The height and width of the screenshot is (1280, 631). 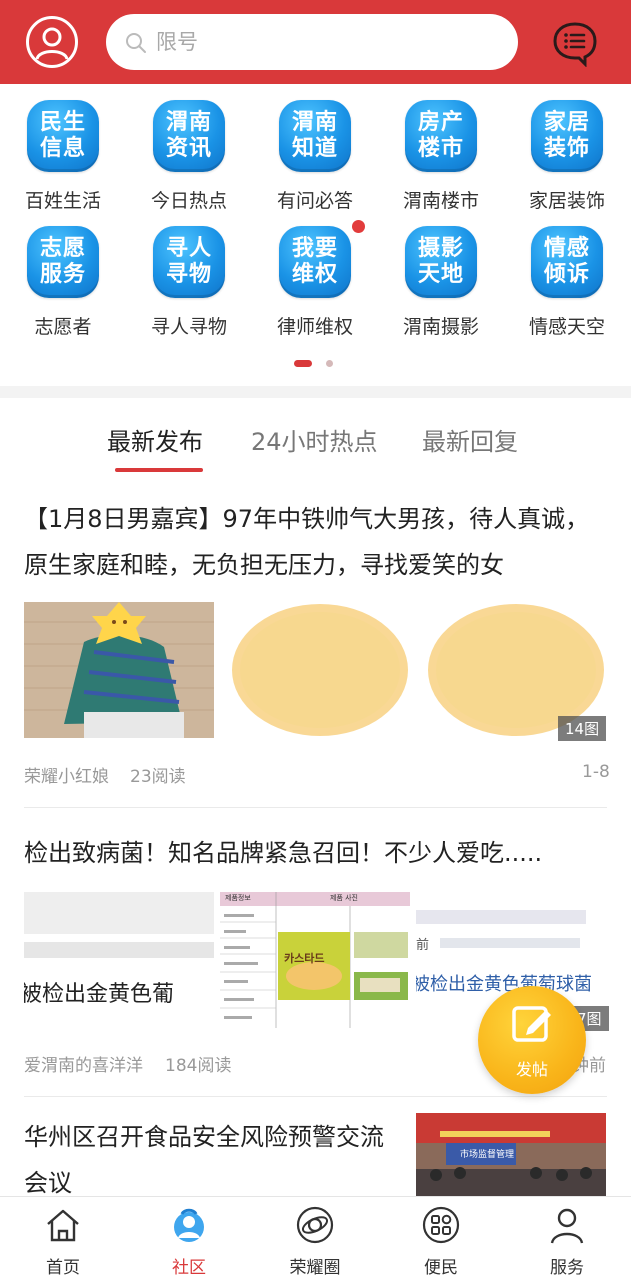 I want to click on tab-24h-hot: 24小时热点, so click(x=314, y=439).